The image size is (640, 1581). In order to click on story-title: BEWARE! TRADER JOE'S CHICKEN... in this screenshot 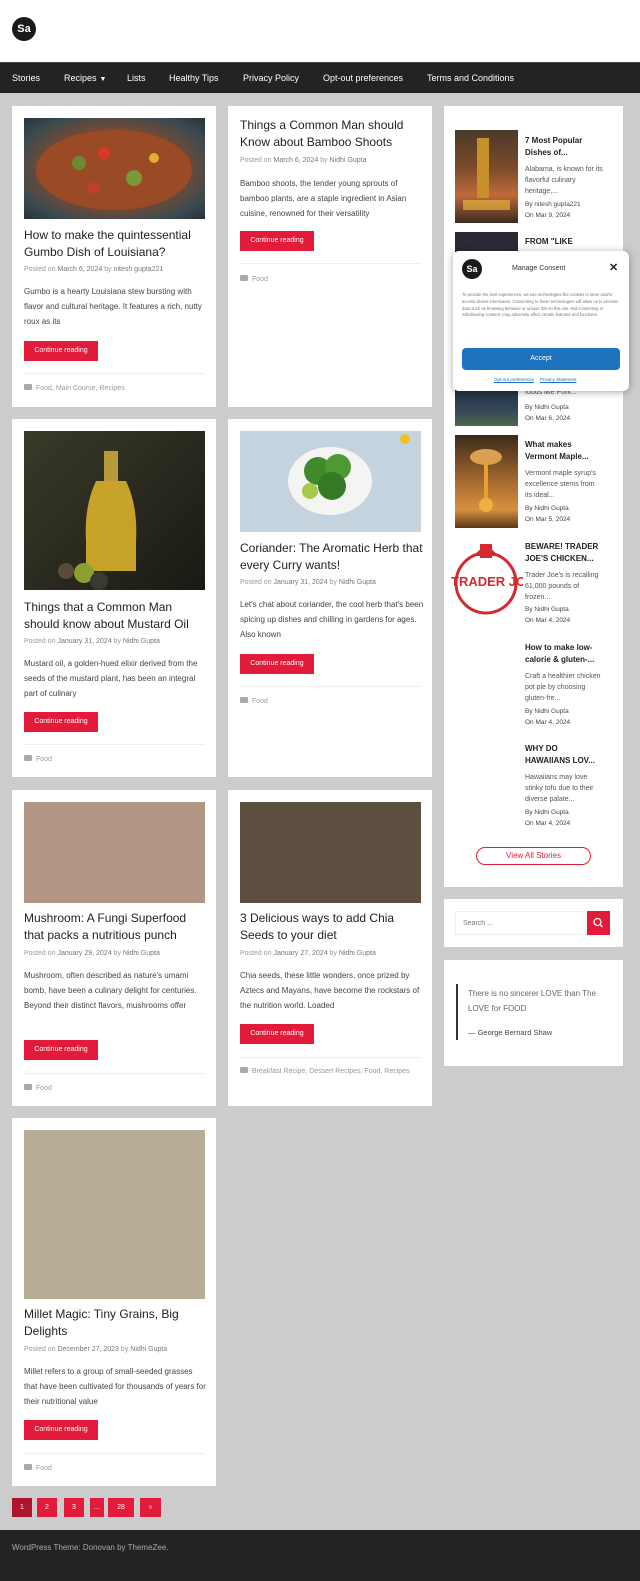, I will do `click(565, 553)`.